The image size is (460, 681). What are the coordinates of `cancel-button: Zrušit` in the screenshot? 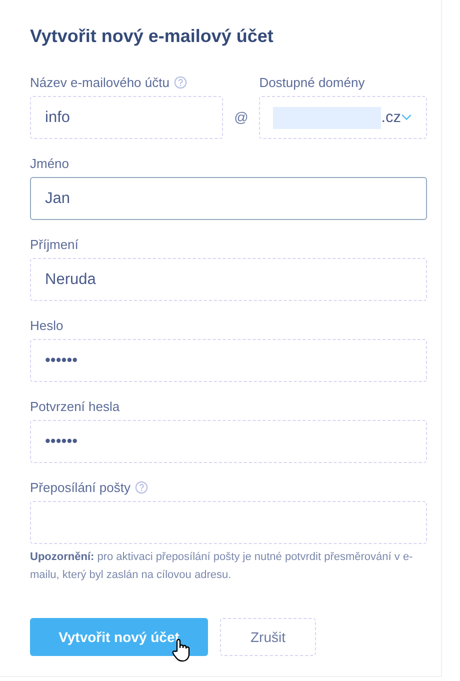 It's located at (268, 637).